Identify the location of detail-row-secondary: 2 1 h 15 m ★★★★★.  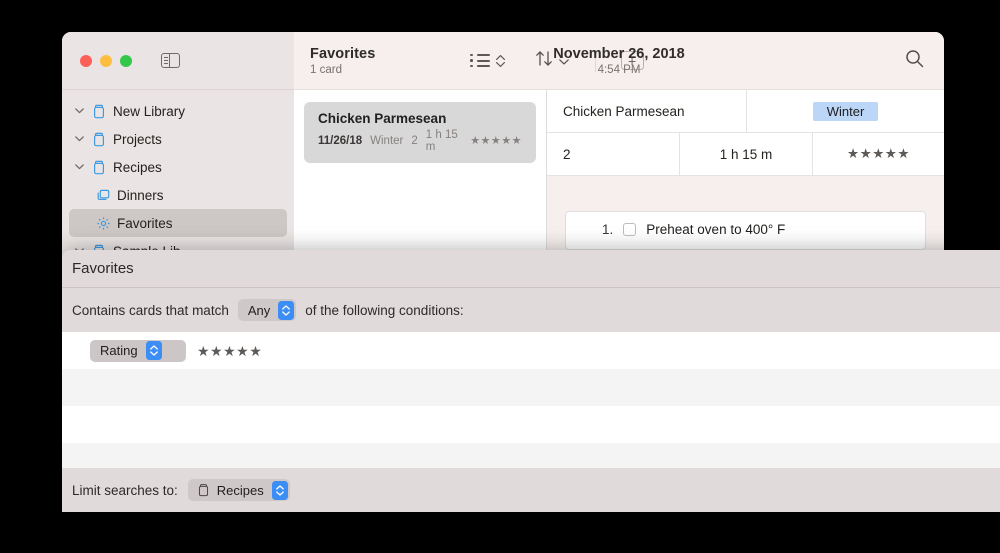
(745, 154).